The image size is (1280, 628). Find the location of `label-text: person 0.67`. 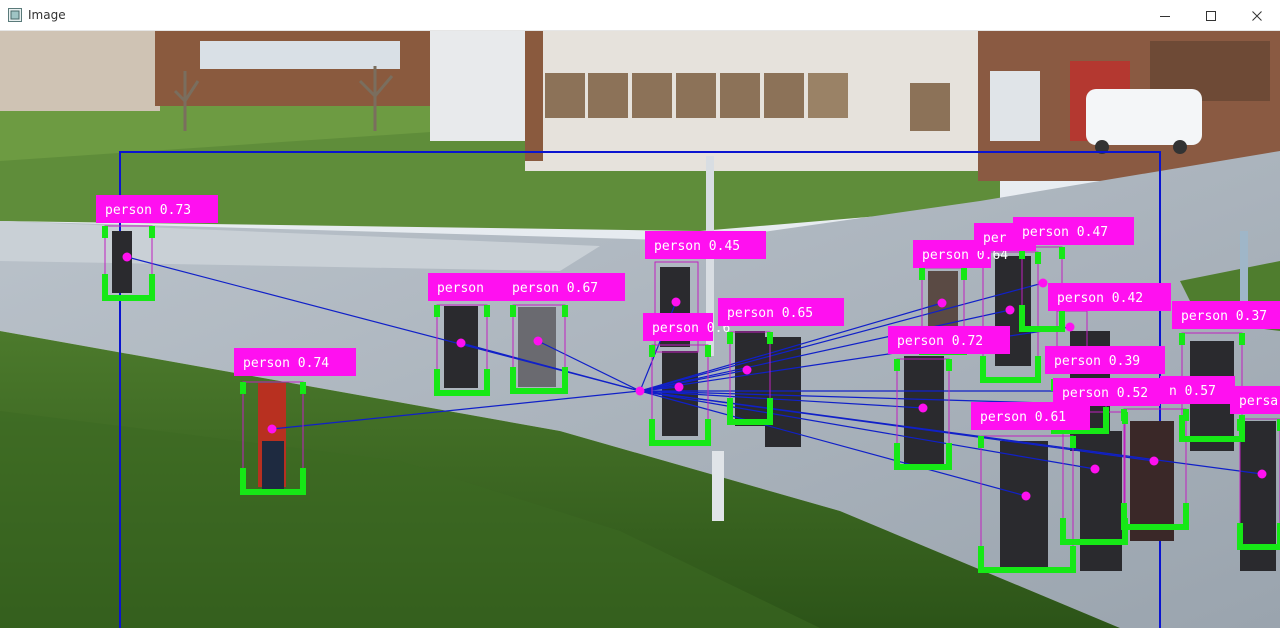

label-text: person 0.67 is located at coordinates (555, 288).